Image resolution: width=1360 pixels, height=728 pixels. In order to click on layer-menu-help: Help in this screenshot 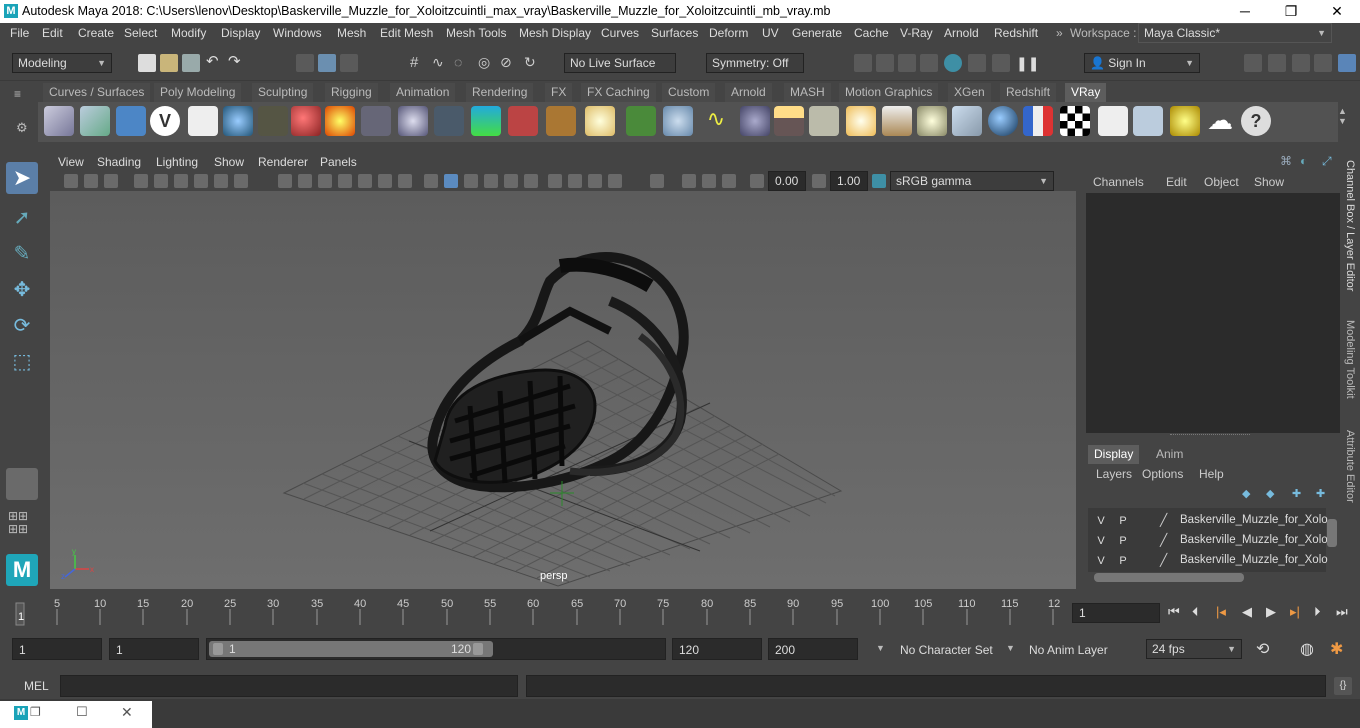, I will do `click(1211, 474)`.